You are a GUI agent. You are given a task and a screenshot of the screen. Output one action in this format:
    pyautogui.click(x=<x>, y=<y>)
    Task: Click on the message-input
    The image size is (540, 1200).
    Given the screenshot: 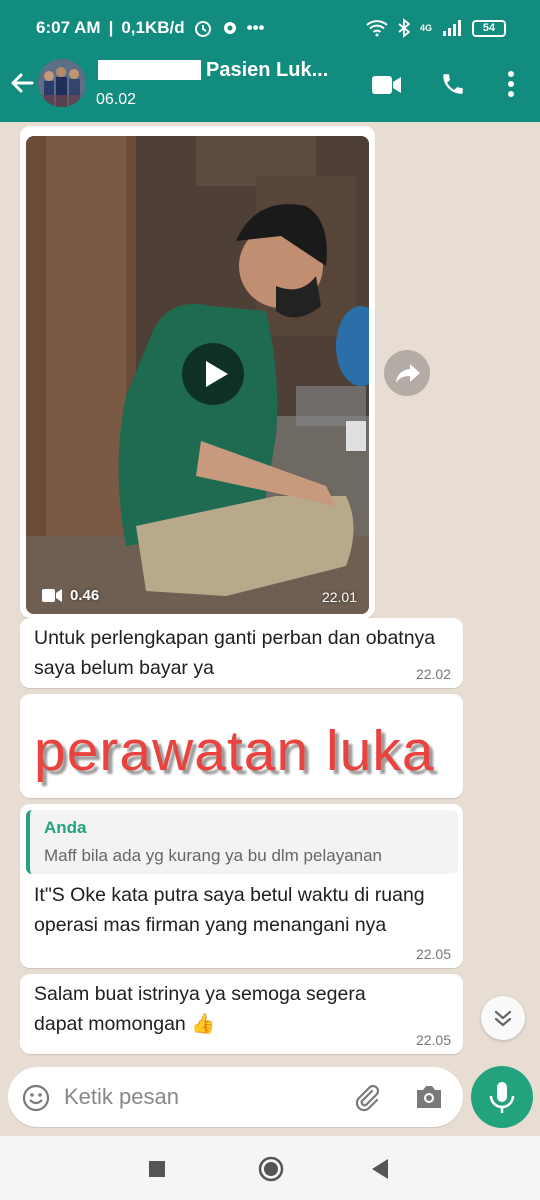 What is the action you would take?
    pyautogui.click(x=204, y=1097)
    